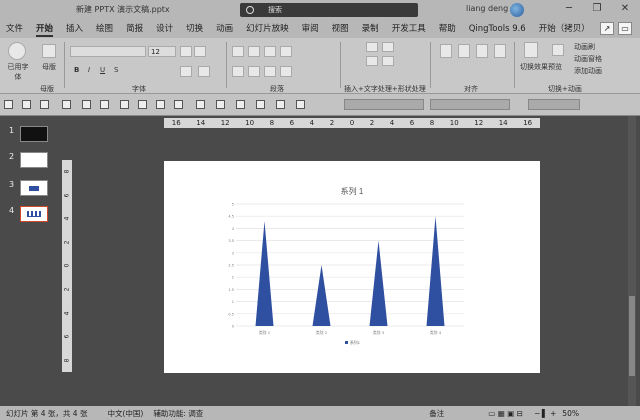 The width and height of the screenshot is (640, 420). Describe the element at coordinates (254, 51) in the screenshot. I see `numbering-icon` at that location.